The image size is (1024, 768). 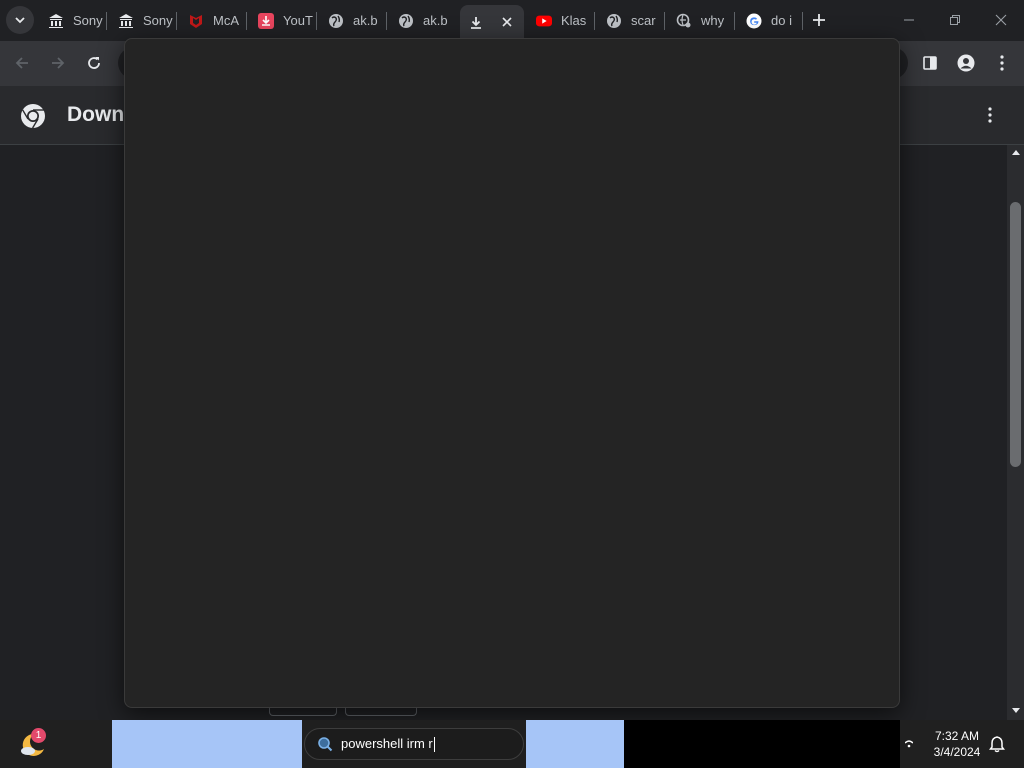 I want to click on clock-time: 7:32 AM, so click(x=957, y=736).